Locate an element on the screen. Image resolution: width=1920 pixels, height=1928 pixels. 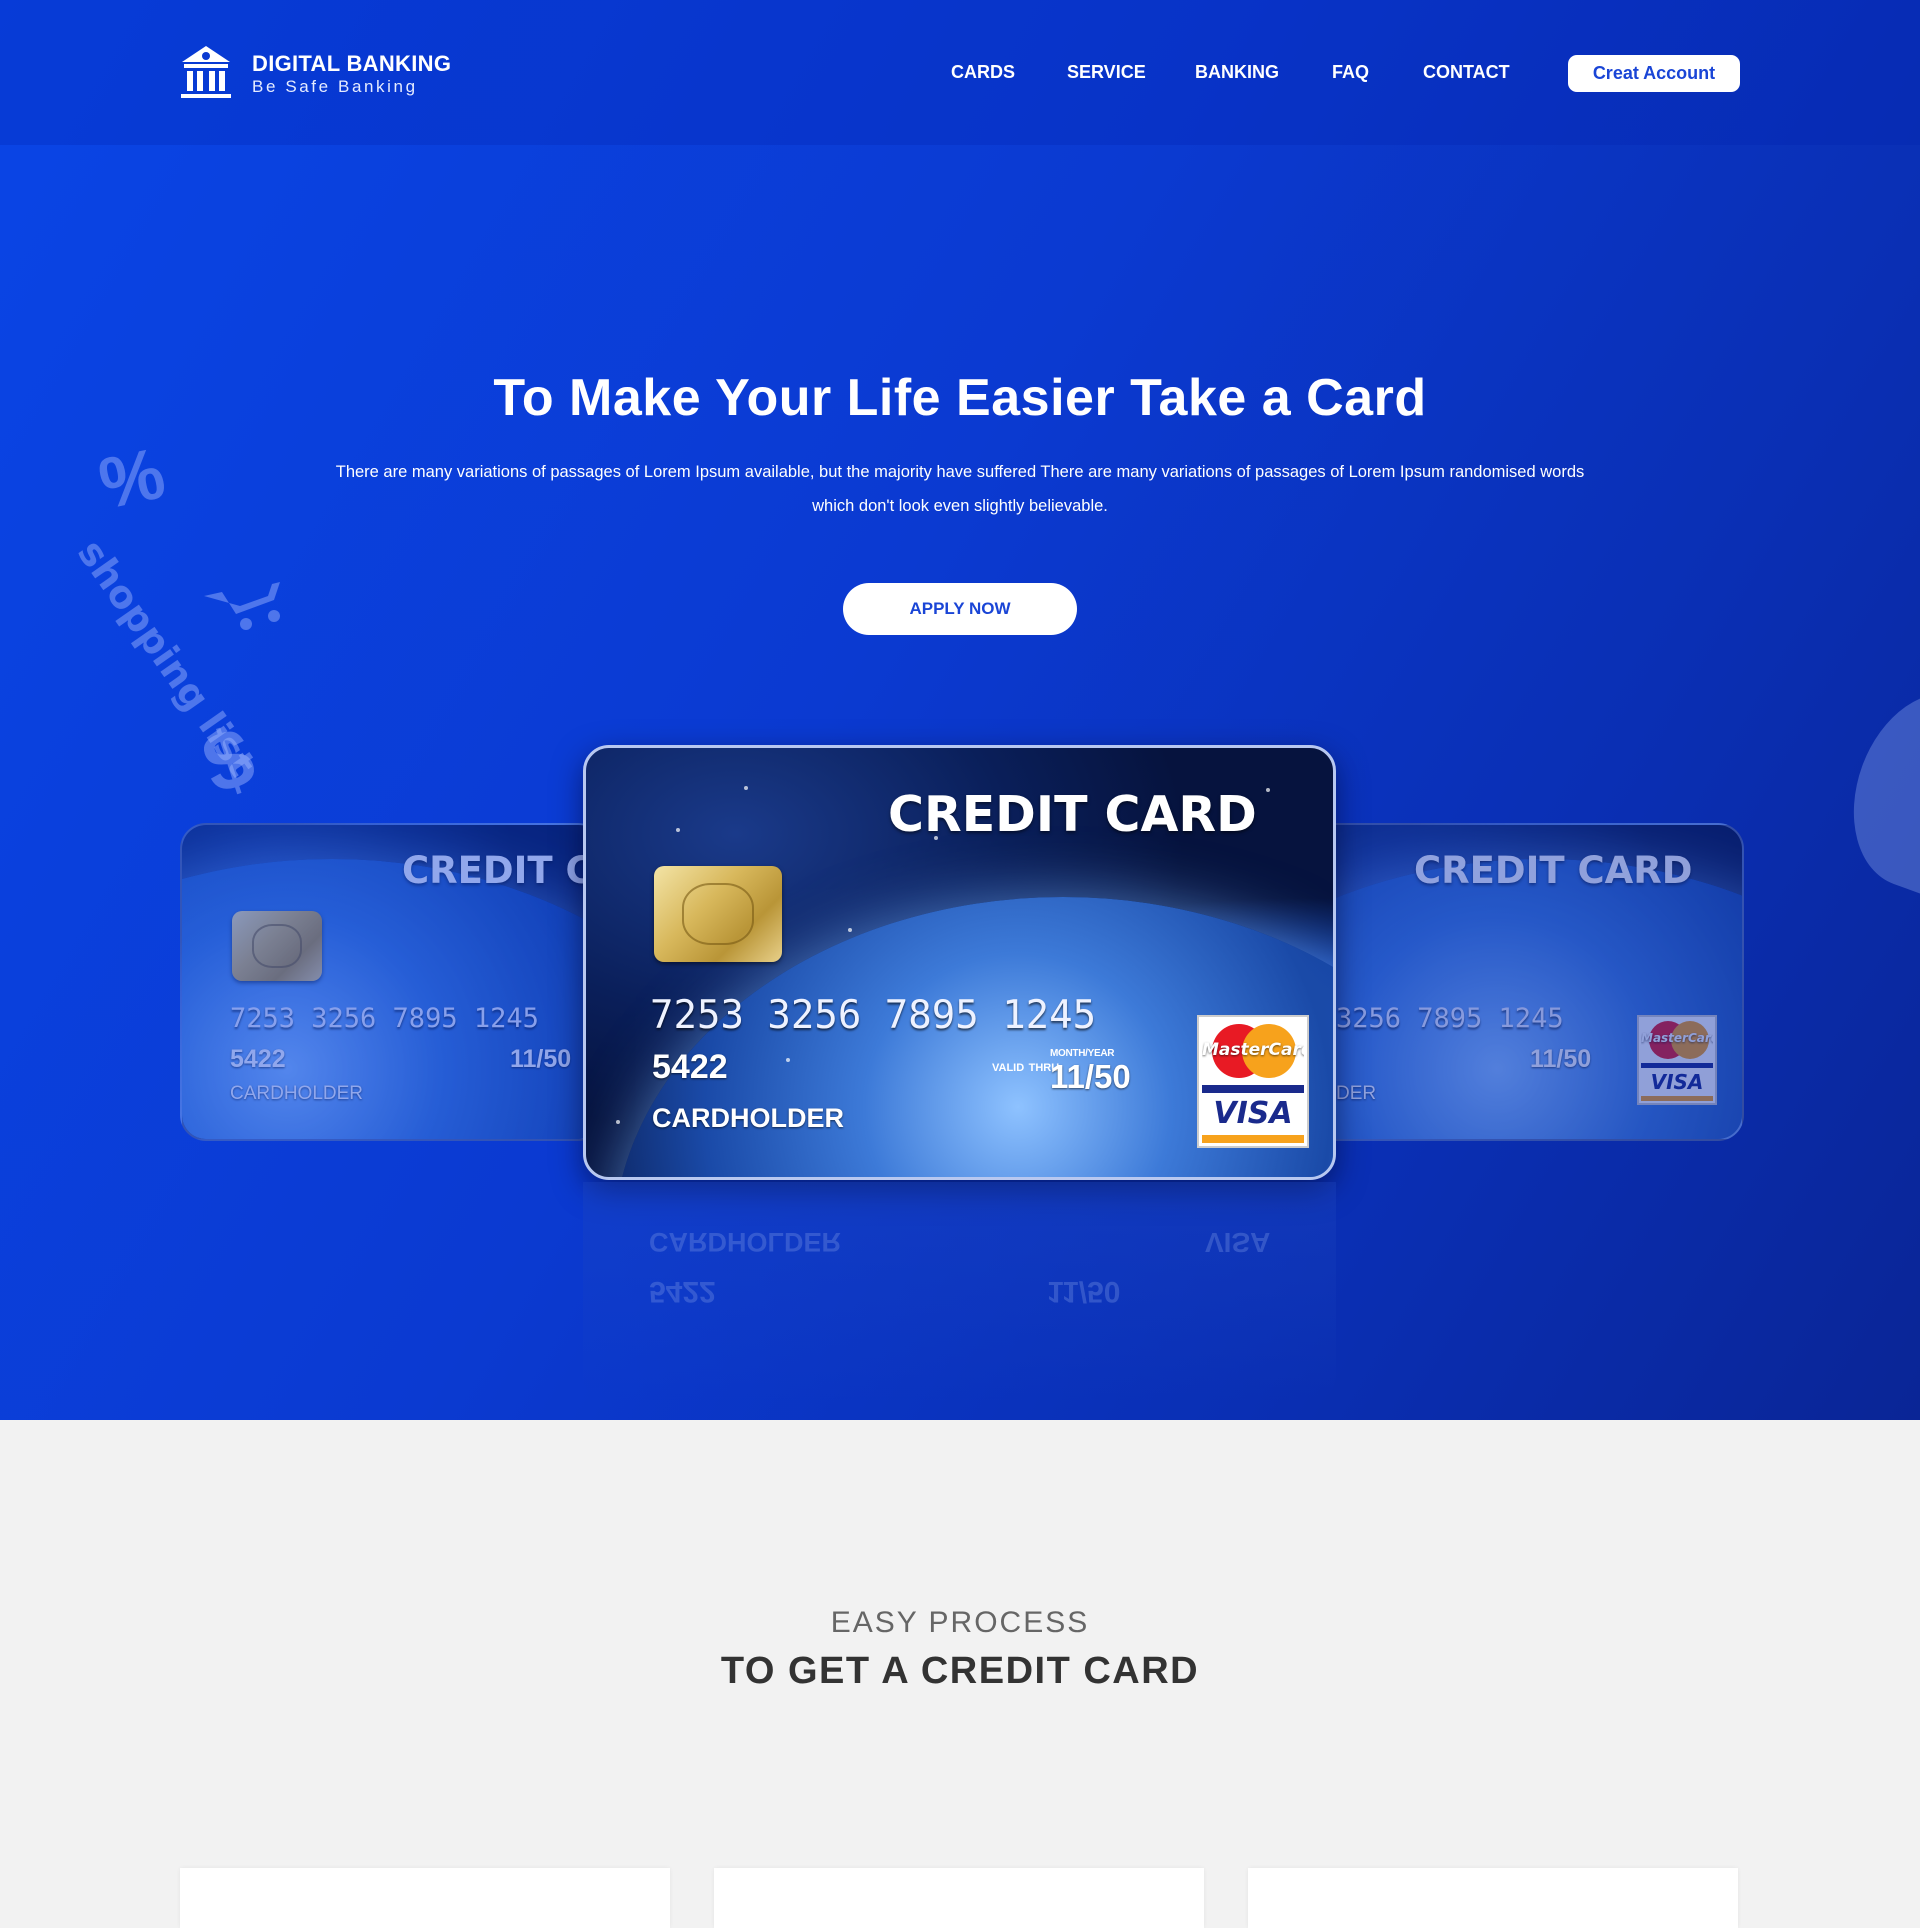
reflected-expiry: 11/50 is located at coordinates (1084, 1291).